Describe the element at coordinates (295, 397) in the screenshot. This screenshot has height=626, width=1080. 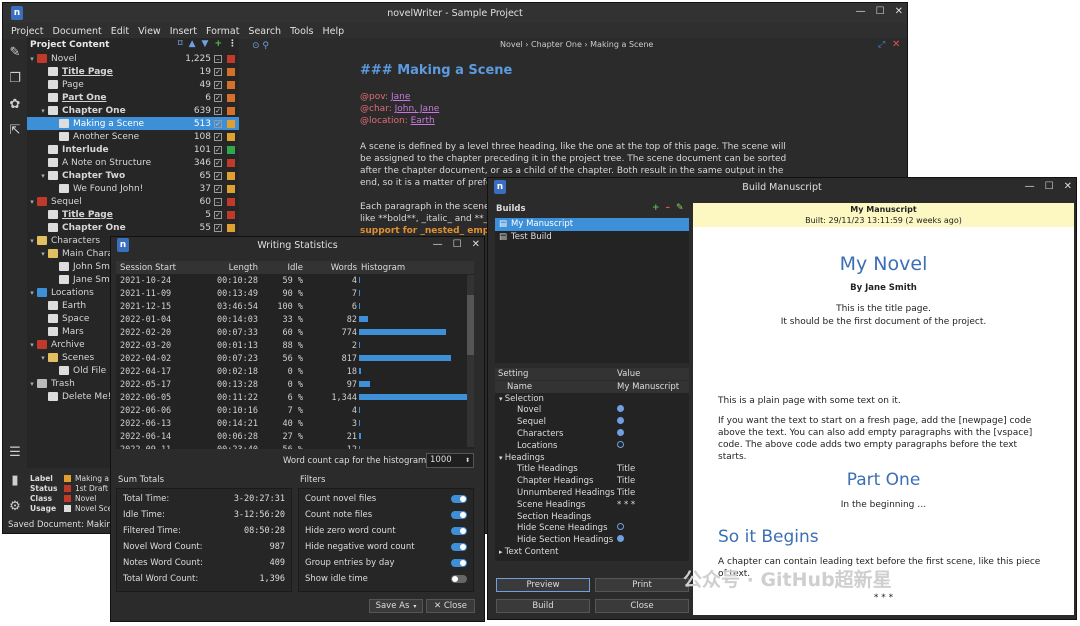
I see `session-row: 2022-06-05 00:11:22 6 % 1,344` at that location.